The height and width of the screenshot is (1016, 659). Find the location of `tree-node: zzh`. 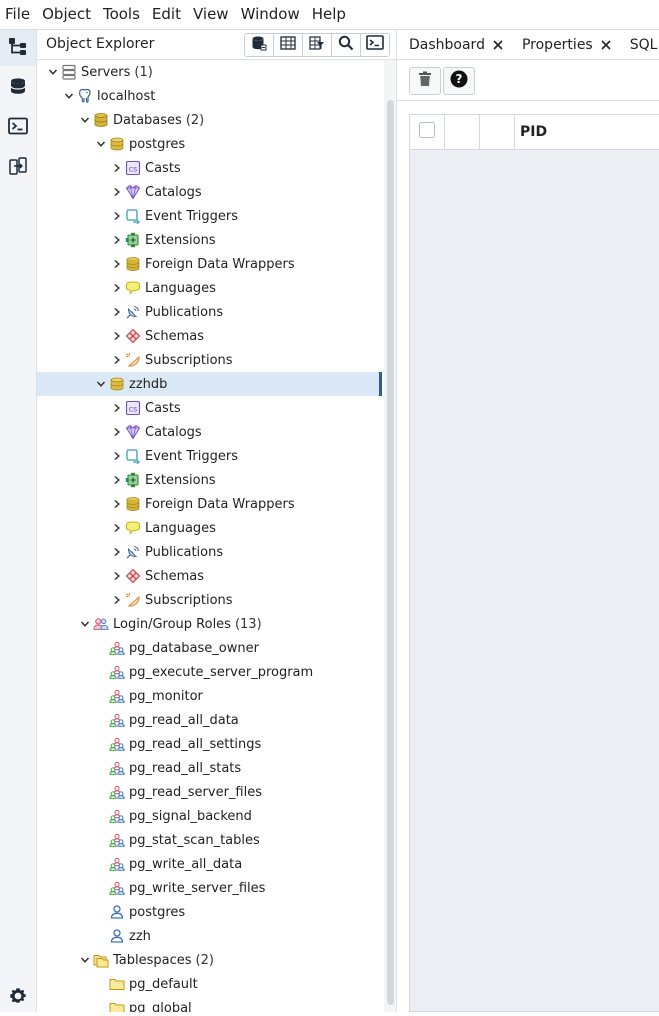

tree-node: zzh is located at coordinates (209, 936).